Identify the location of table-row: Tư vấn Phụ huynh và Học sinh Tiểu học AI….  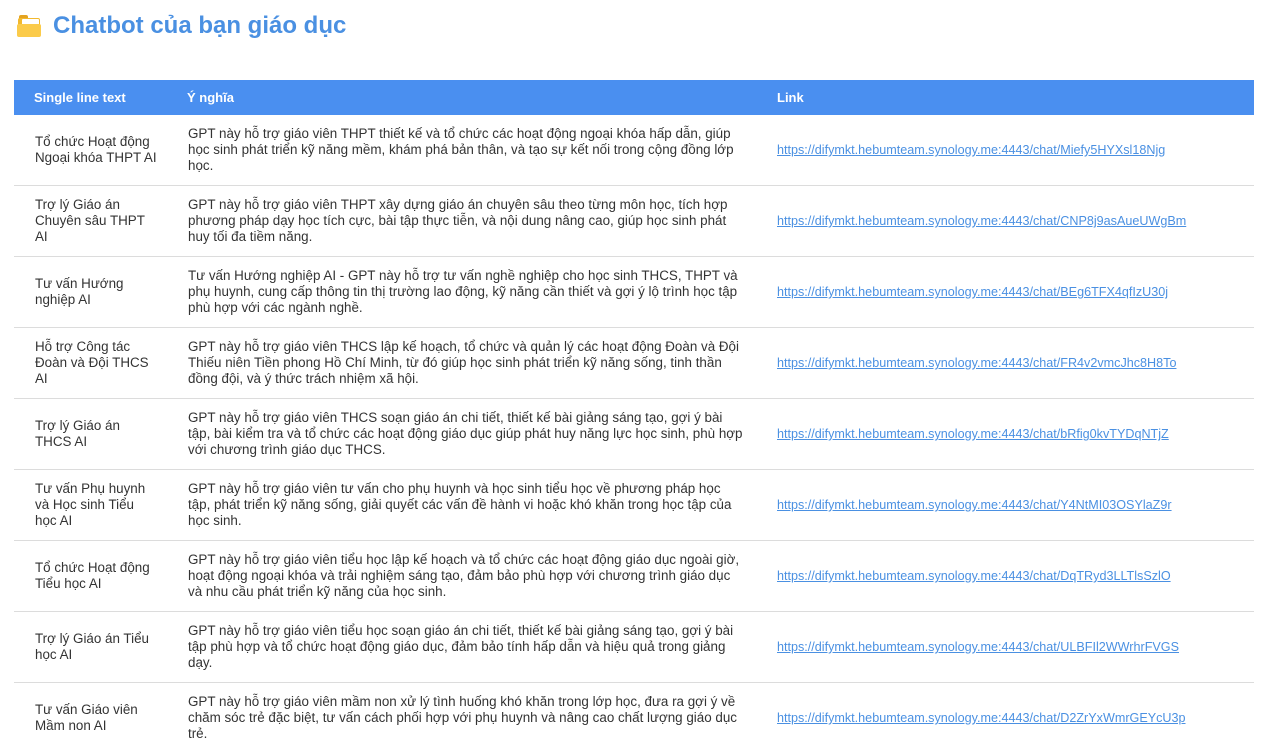
(634, 505).